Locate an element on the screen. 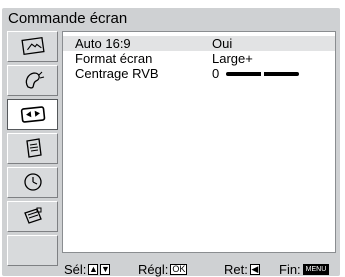  footer-return-label: Ret: is located at coordinates (236, 269).